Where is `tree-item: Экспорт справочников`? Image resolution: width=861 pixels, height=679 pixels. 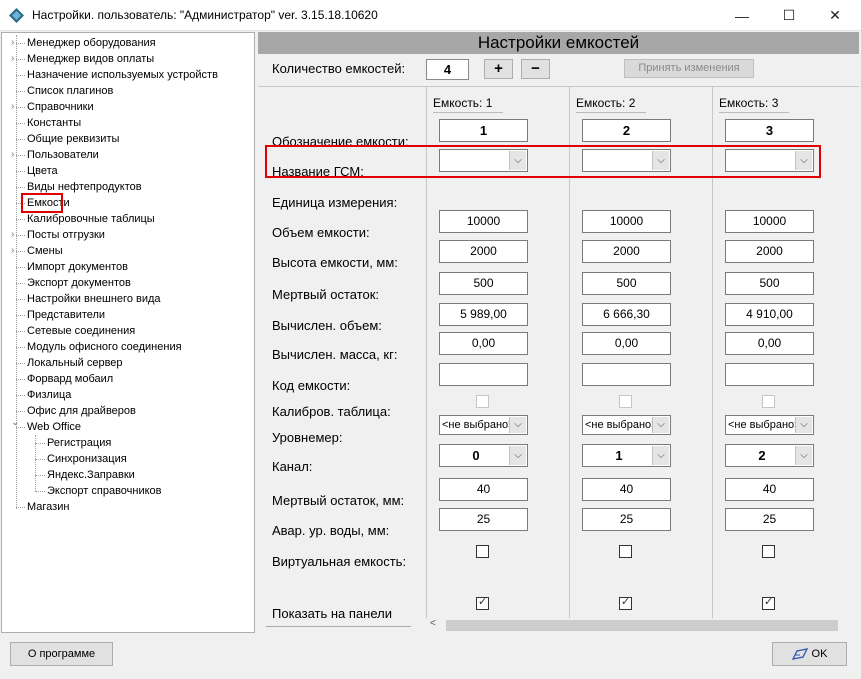
tree-item: Экспорт справочников is located at coordinates (104, 491).